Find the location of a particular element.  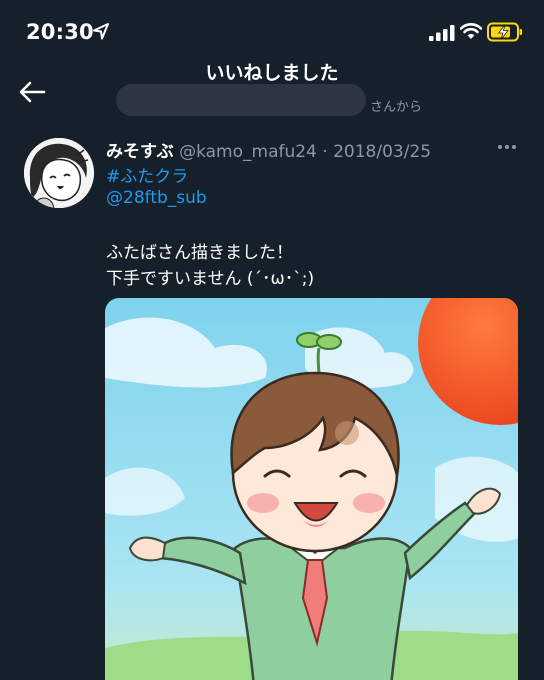

header-subtitle: さんから is located at coordinates (276, 101).